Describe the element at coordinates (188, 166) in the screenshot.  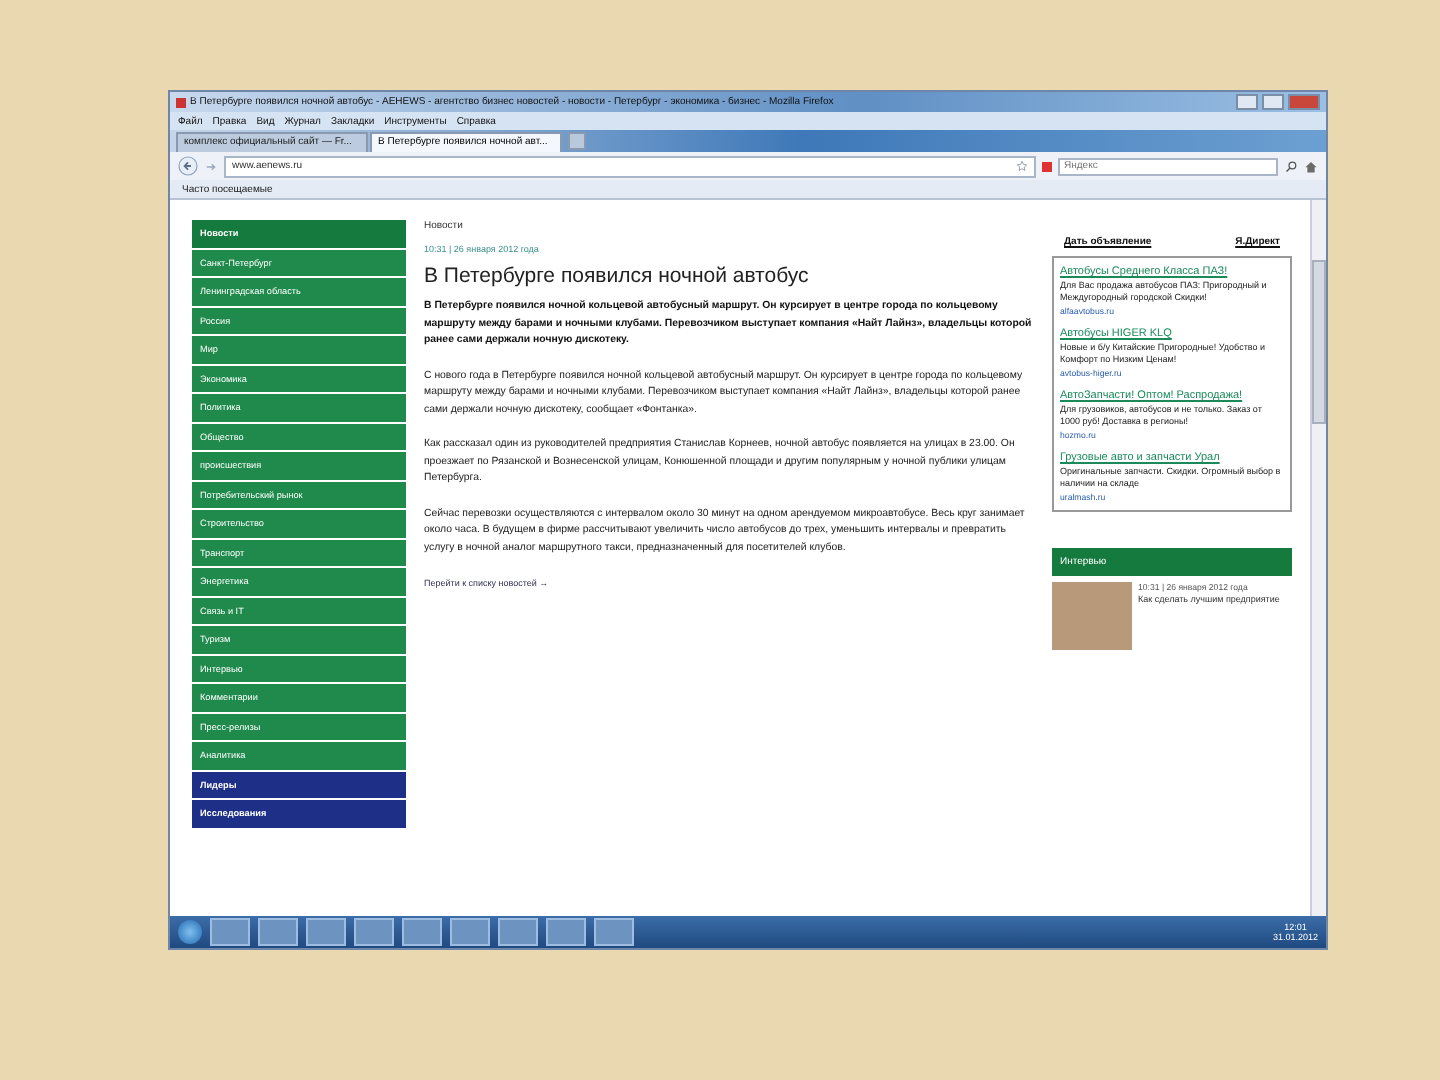
I see `back-icon` at that location.